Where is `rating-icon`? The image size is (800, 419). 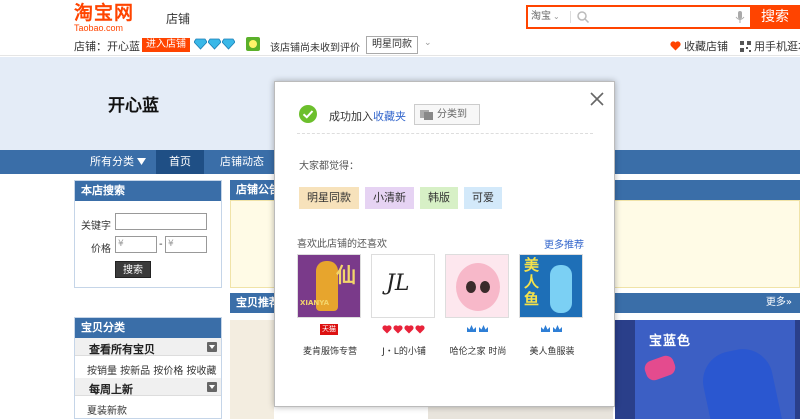
rating-icon is located at coordinates (253, 44).